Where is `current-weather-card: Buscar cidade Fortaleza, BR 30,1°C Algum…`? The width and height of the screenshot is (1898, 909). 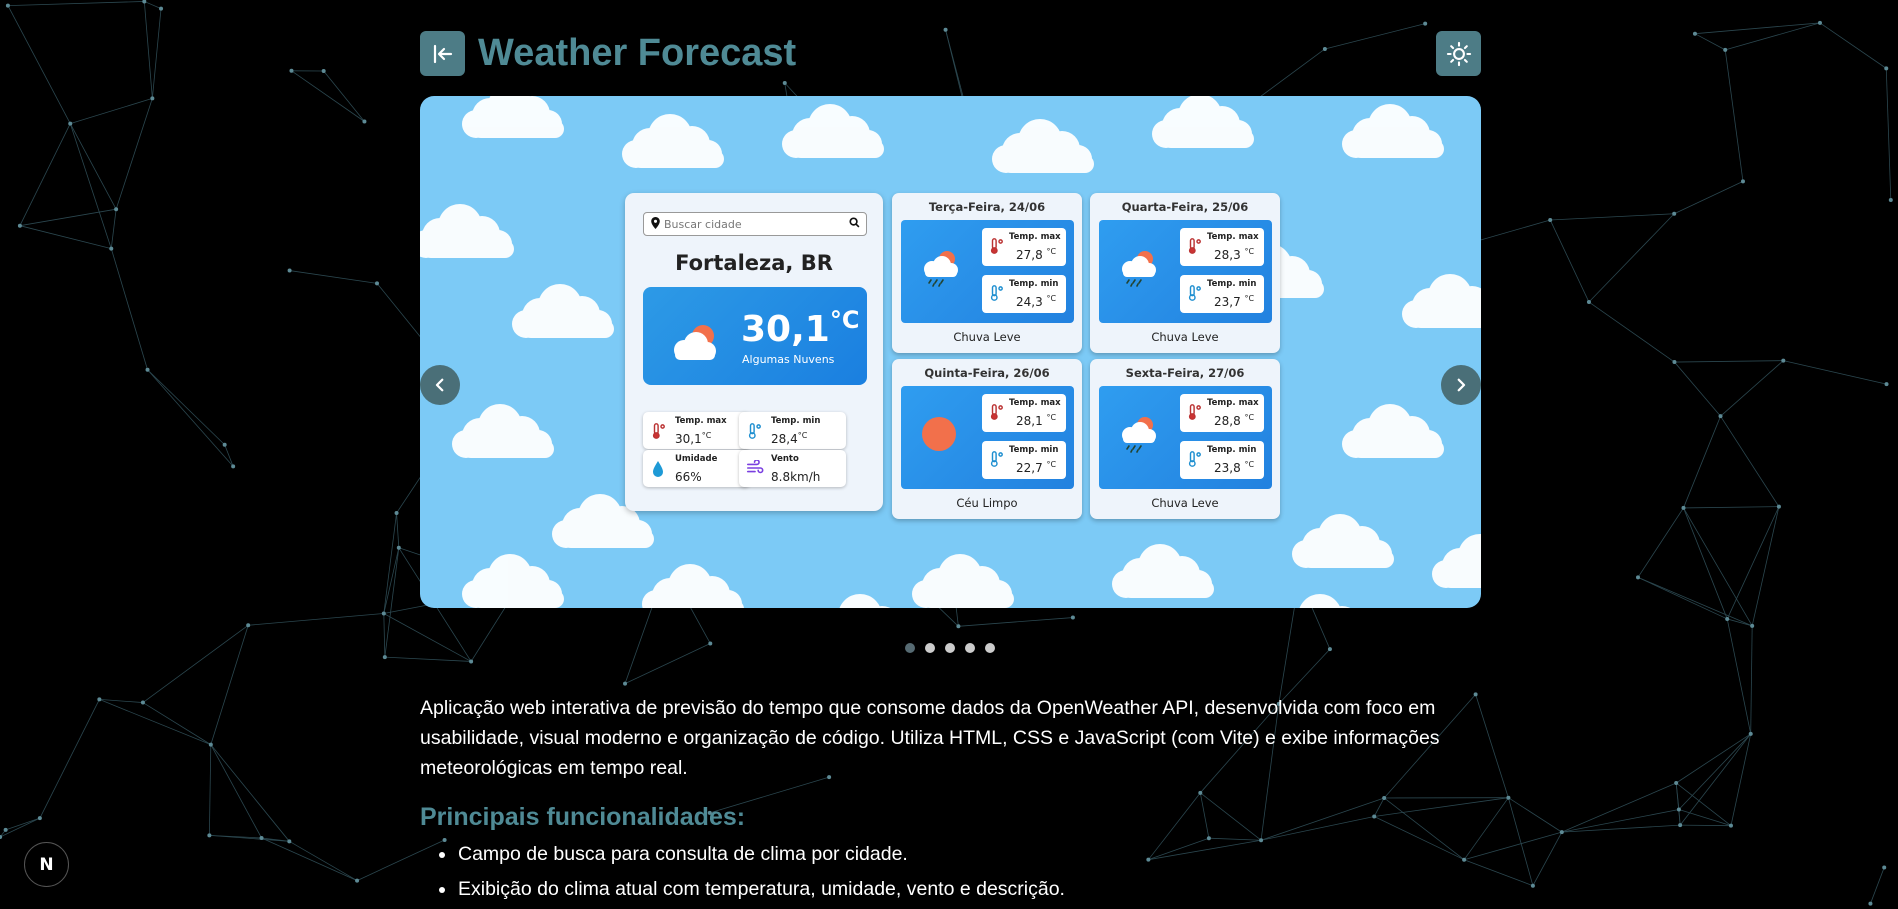
current-weather-card: Buscar cidade Fortaleza, BR 30,1°C Algum… is located at coordinates (754, 352).